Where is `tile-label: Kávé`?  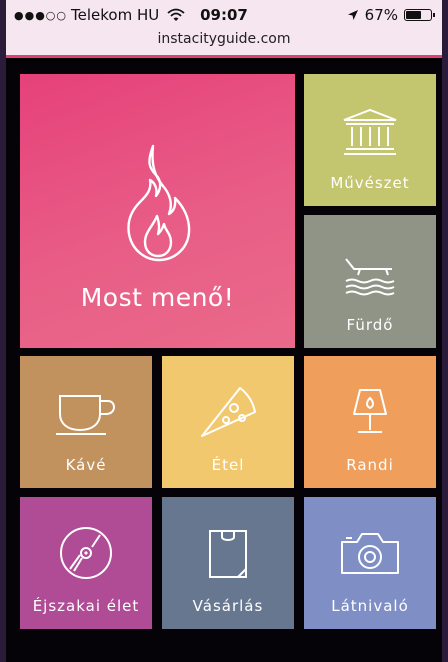
tile-label: Kávé is located at coordinates (86, 465).